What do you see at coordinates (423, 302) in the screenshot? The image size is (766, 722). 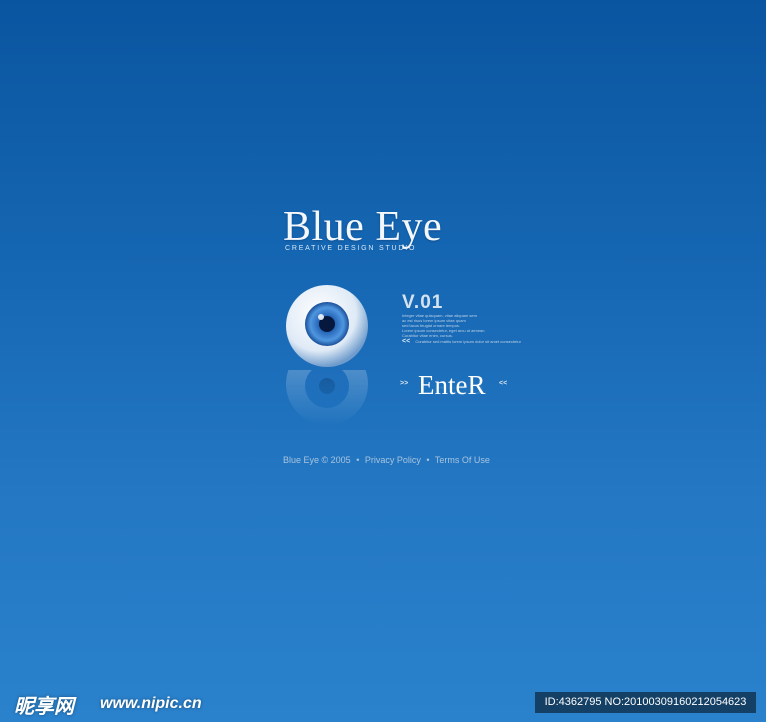 I see `version-label: V.01` at bounding box center [423, 302].